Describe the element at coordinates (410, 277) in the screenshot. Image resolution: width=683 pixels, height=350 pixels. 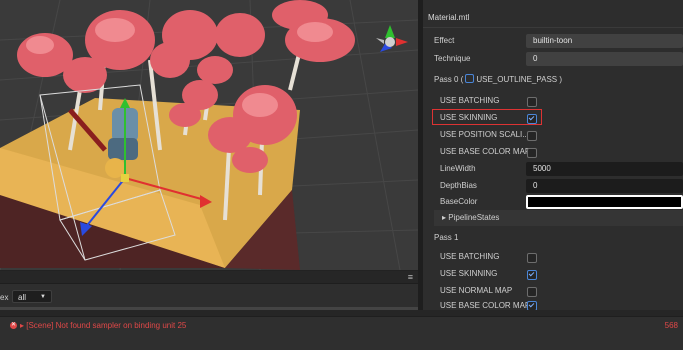
I see `menu-icon: ≡` at that location.